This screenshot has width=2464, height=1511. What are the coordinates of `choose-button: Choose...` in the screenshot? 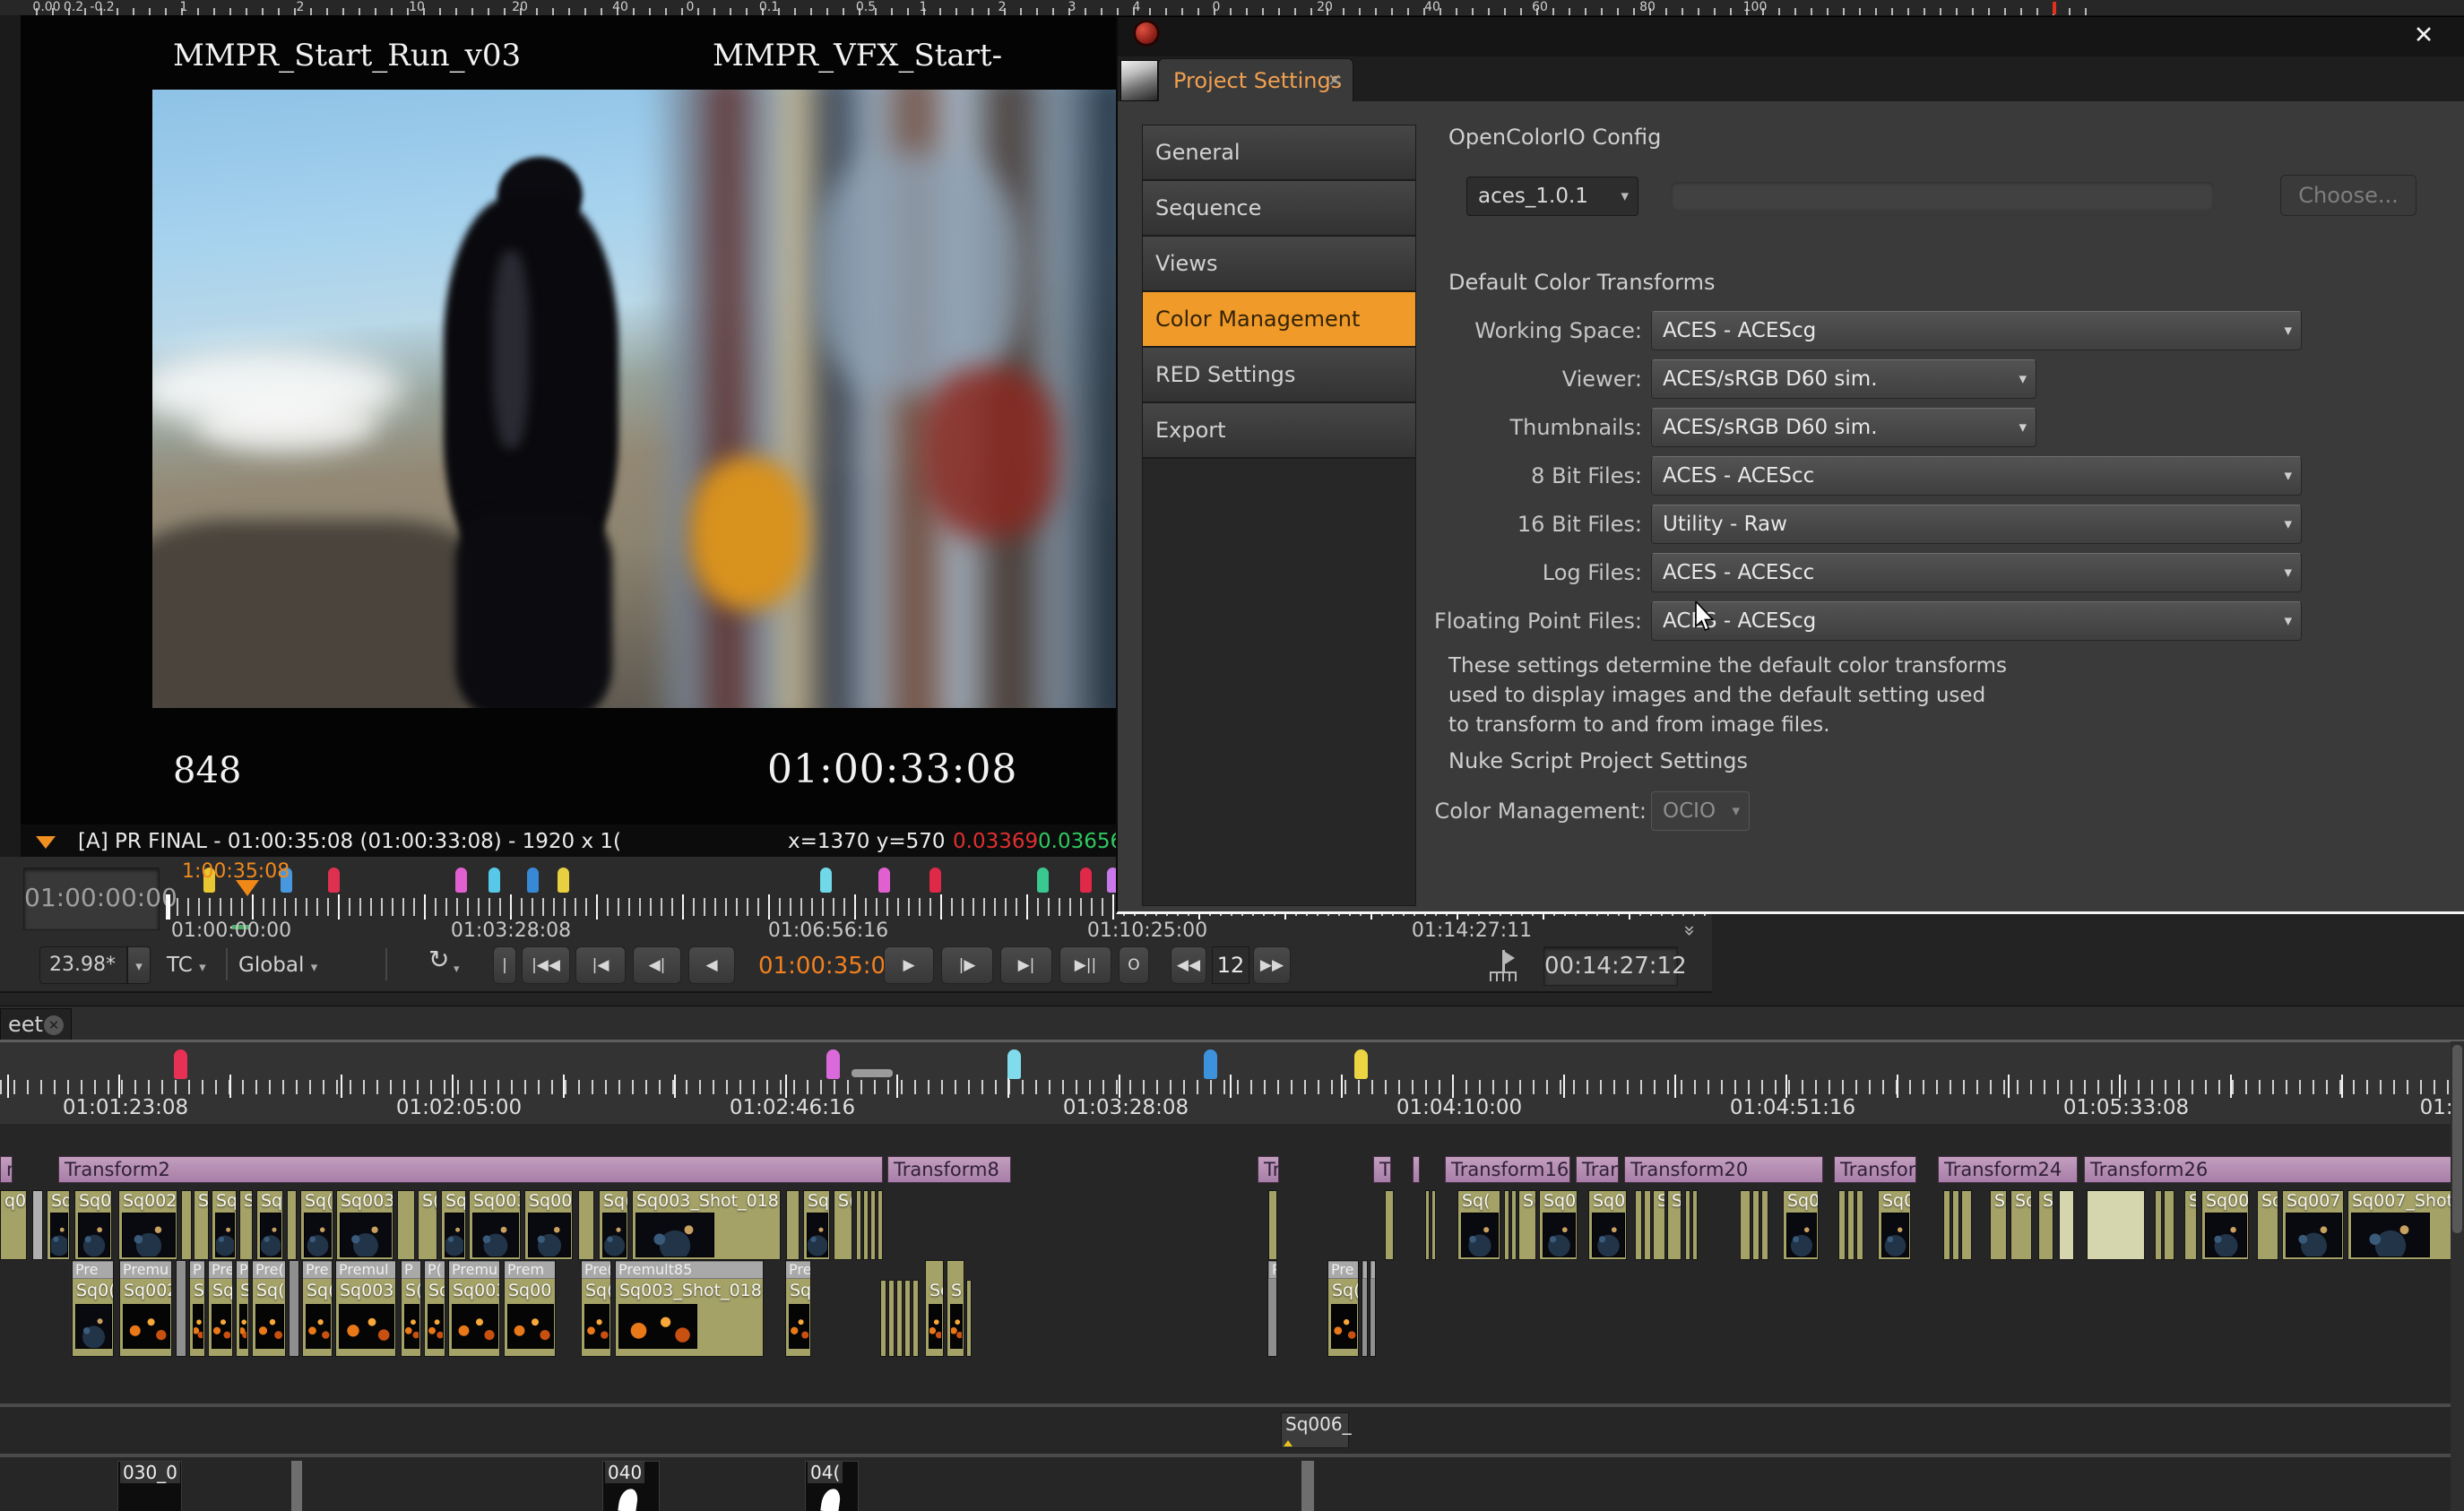 It's located at (2348, 195).